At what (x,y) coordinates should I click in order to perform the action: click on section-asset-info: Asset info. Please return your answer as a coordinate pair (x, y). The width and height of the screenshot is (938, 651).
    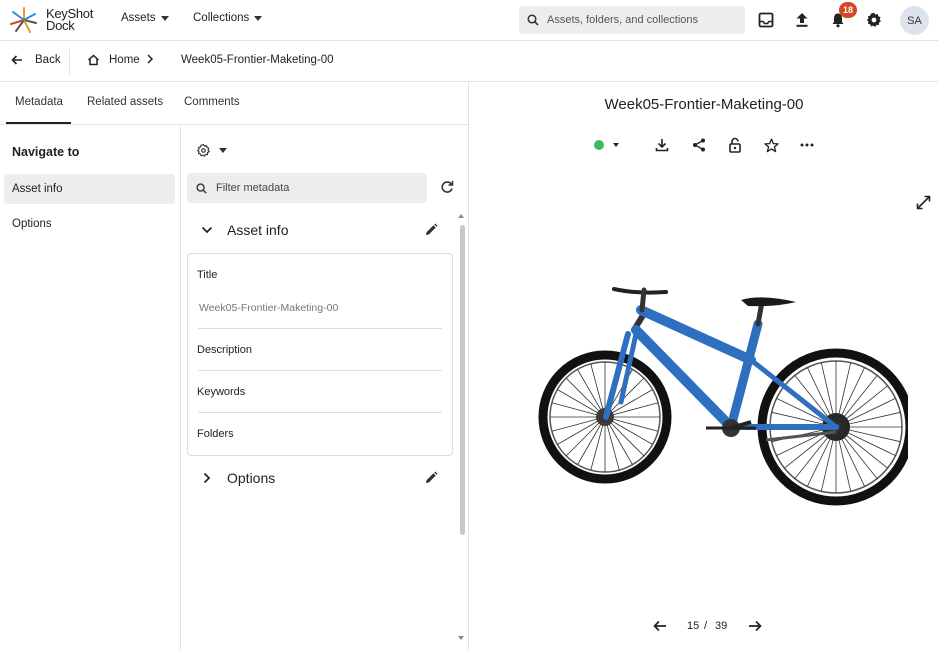
    Looking at the image, I should click on (244, 230).